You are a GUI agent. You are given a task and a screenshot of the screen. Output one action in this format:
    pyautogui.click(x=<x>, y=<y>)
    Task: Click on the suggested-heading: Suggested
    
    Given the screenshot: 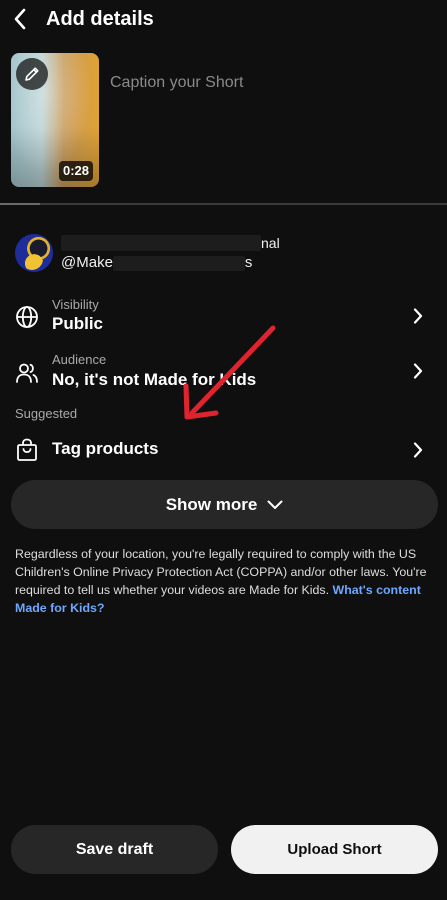 What is the action you would take?
    pyautogui.click(x=46, y=413)
    